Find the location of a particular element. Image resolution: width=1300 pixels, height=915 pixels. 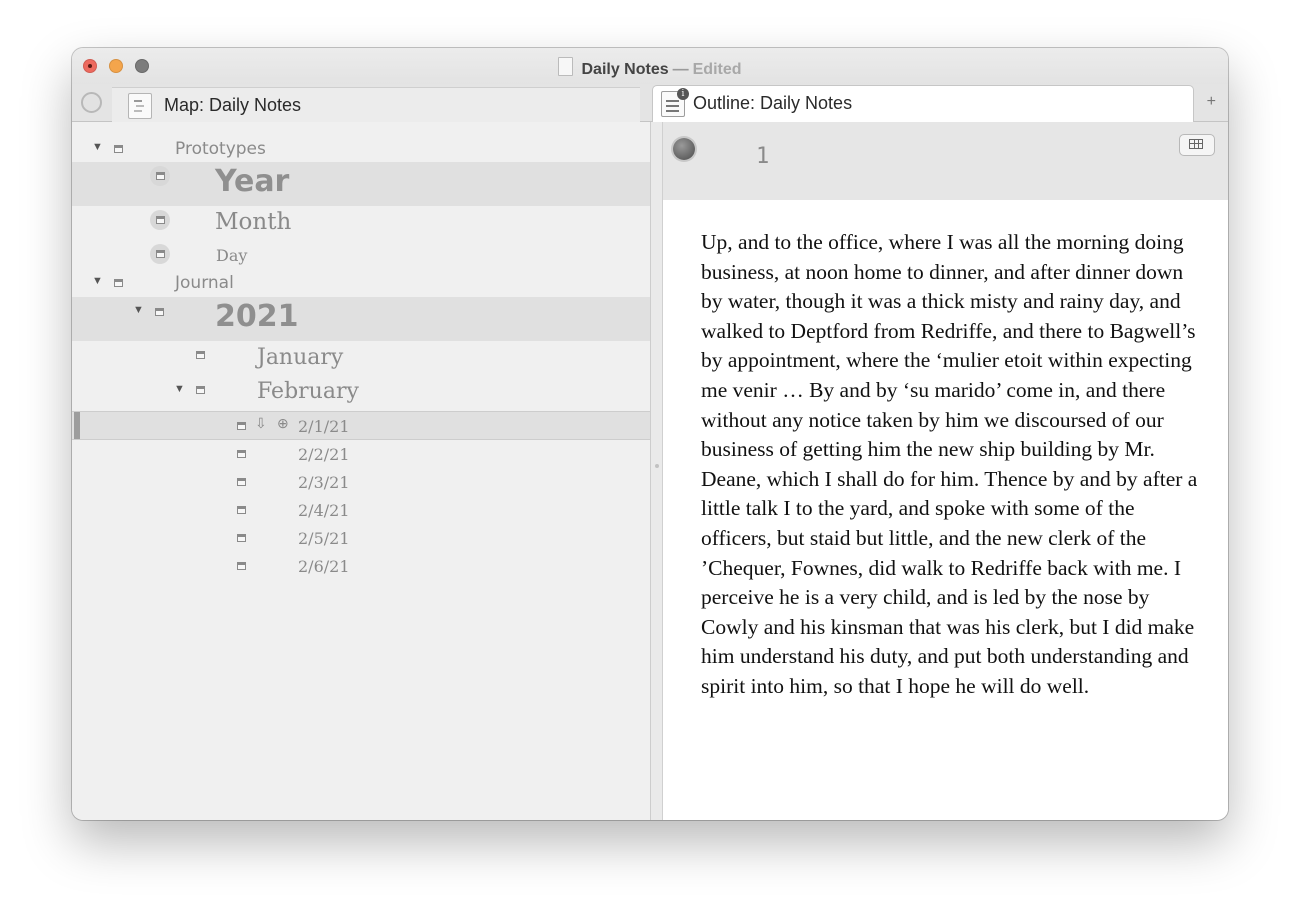

table-icon is located at coordinates (1196, 144).